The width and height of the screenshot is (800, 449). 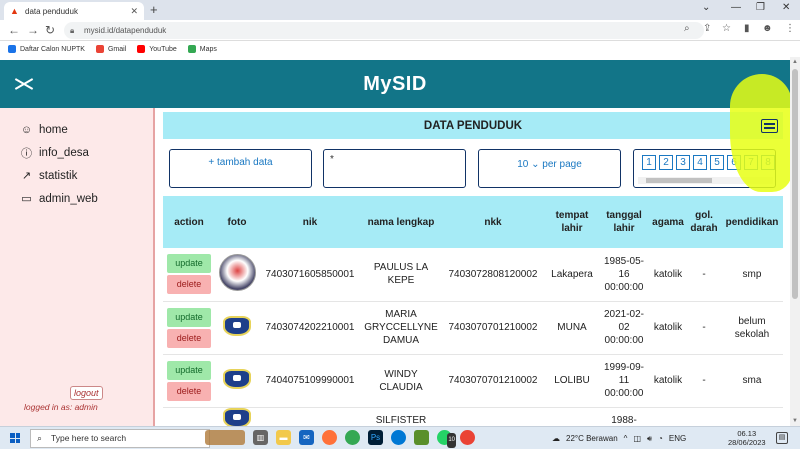 What do you see at coordinates (446, 439) in the screenshot?
I see `whatsapp-icon: 10` at bounding box center [446, 439].